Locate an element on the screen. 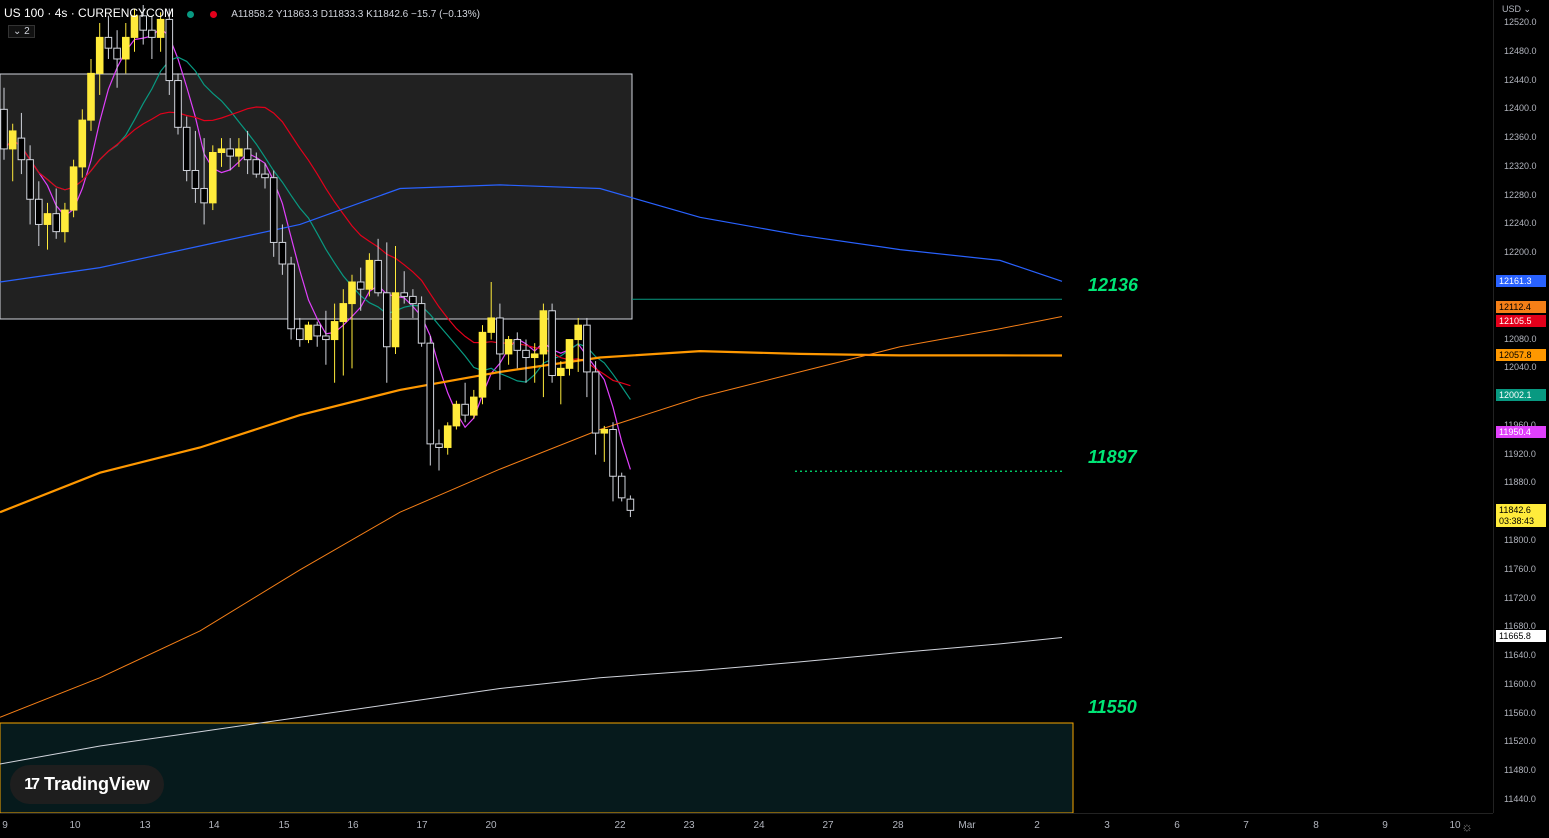 Image resolution: width=1549 pixels, height=838 pixels. level-label: 11550 is located at coordinates (1112, 706).